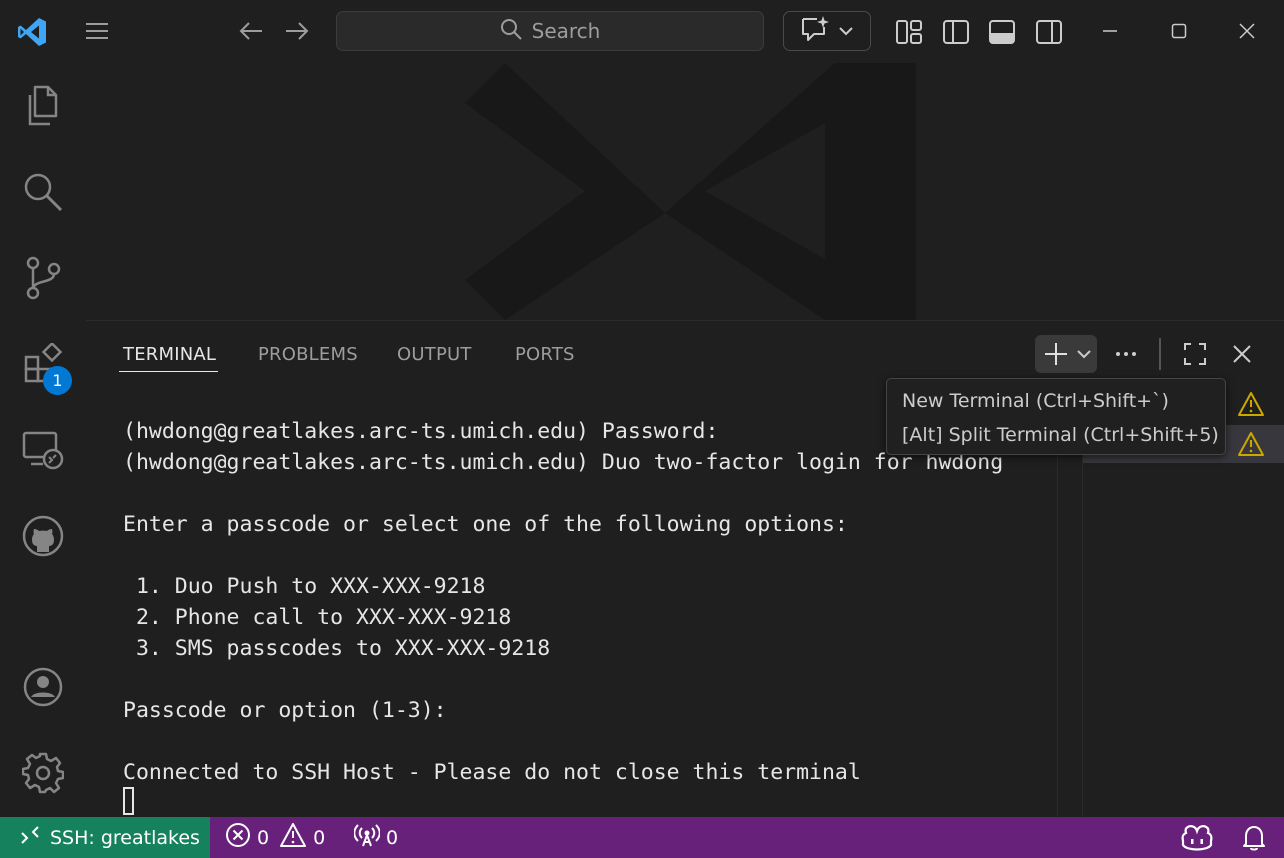  I want to click on terminal-line: Passcode or option (1-3):, so click(285, 710).